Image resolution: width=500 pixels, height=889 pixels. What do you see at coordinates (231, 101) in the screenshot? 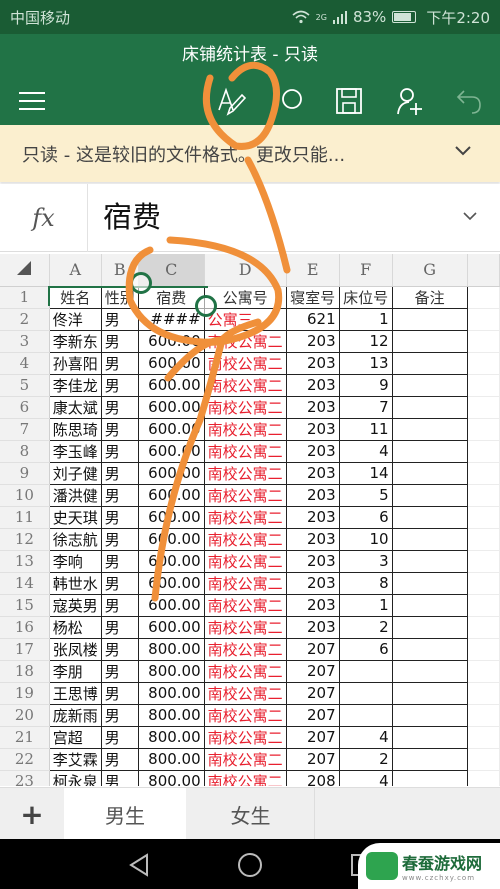
I see `edit-button` at bounding box center [231, 101].